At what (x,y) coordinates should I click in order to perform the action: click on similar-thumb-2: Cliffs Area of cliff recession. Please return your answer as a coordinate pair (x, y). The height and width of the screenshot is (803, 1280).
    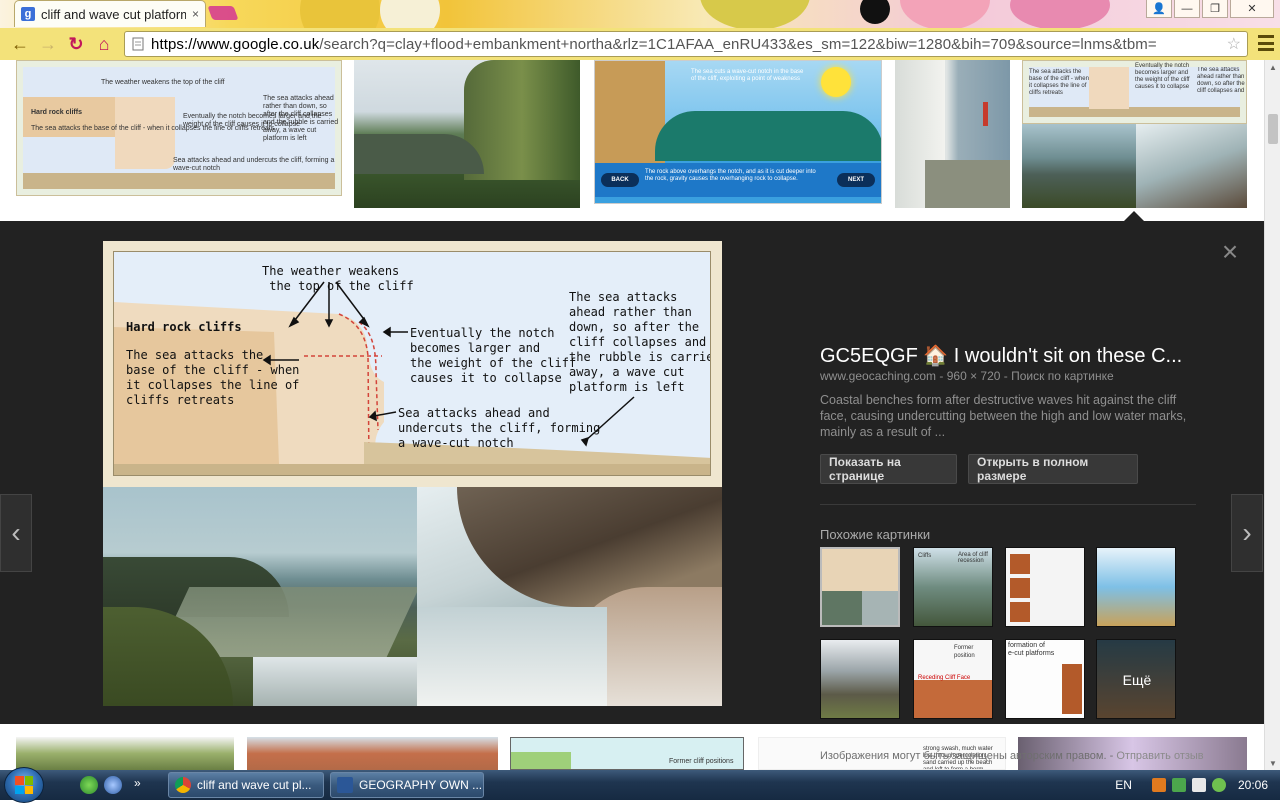
    Looking at the image, I should click on (953, 587).